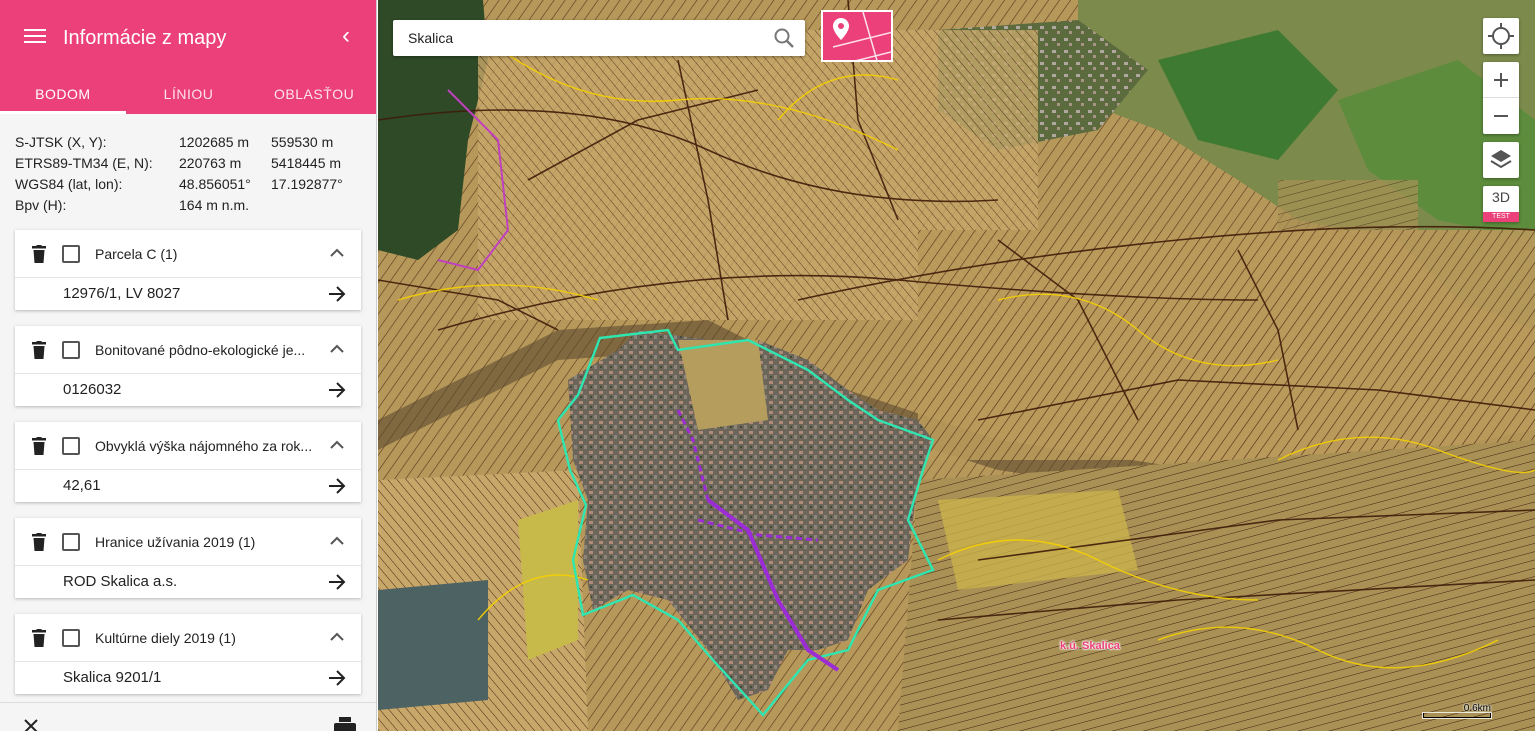 Image resolution: width=1535 pixels, height=731 pixels. I want to click on result-title: Parcela C (1), so click(136, 254).